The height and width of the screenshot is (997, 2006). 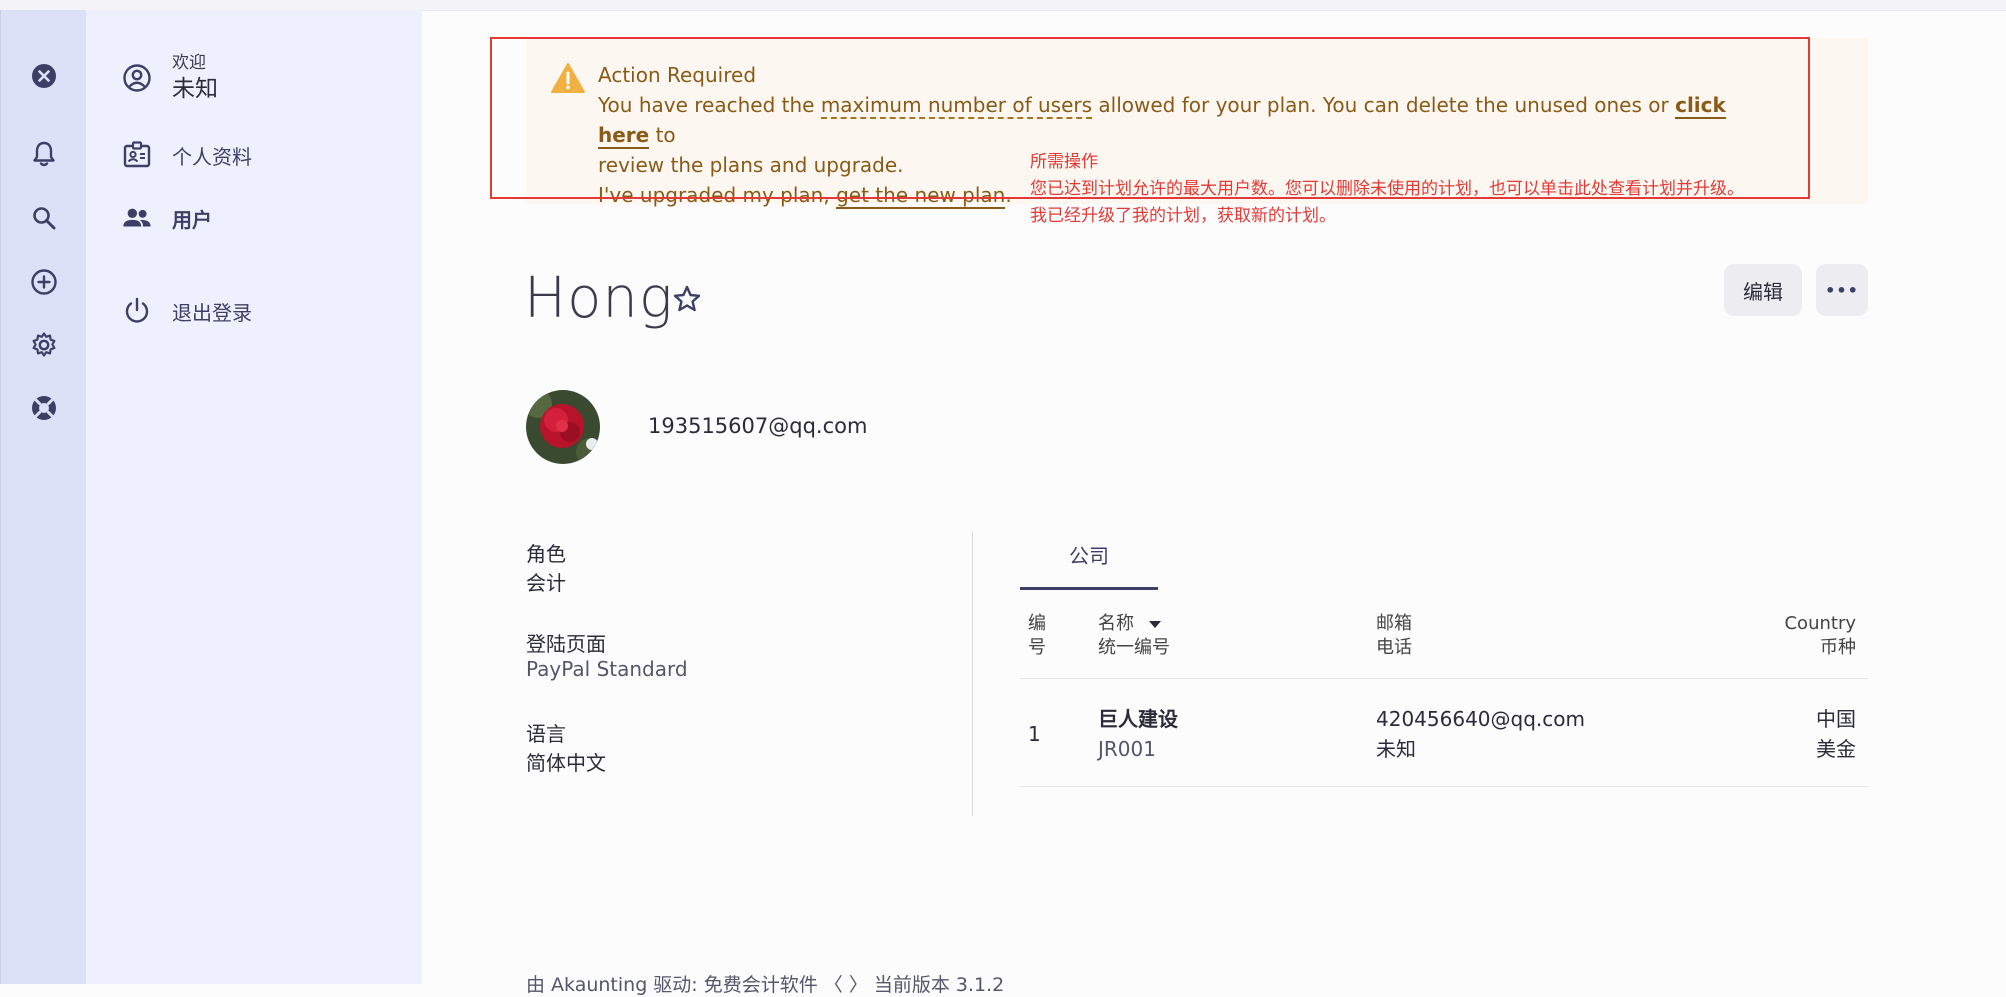 I want to click on add-circle-icon, so click(x=44, y=282).